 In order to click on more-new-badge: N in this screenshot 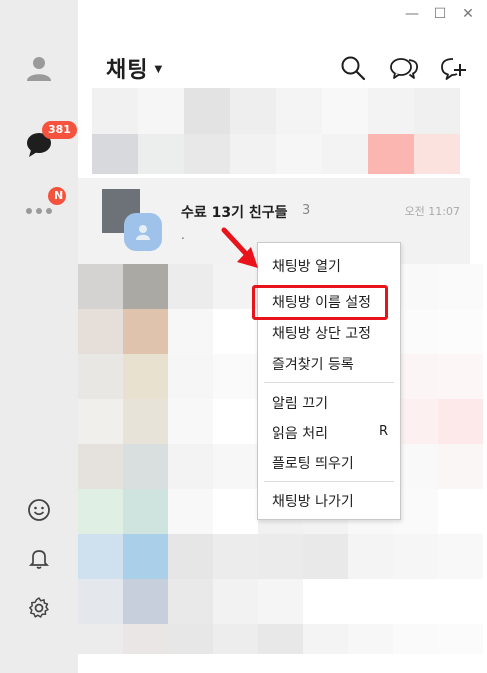, I will do `click(57, 196)`.